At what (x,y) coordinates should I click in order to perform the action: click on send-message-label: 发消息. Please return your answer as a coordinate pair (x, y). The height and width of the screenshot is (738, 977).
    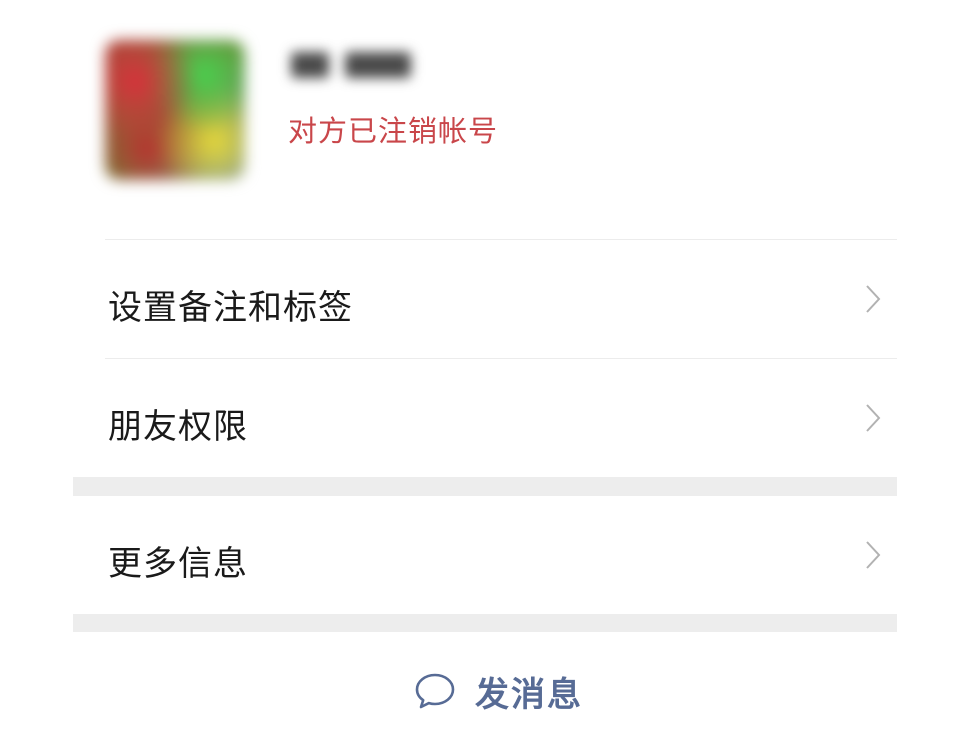
    Looking at the image, I should click on (529, 694).